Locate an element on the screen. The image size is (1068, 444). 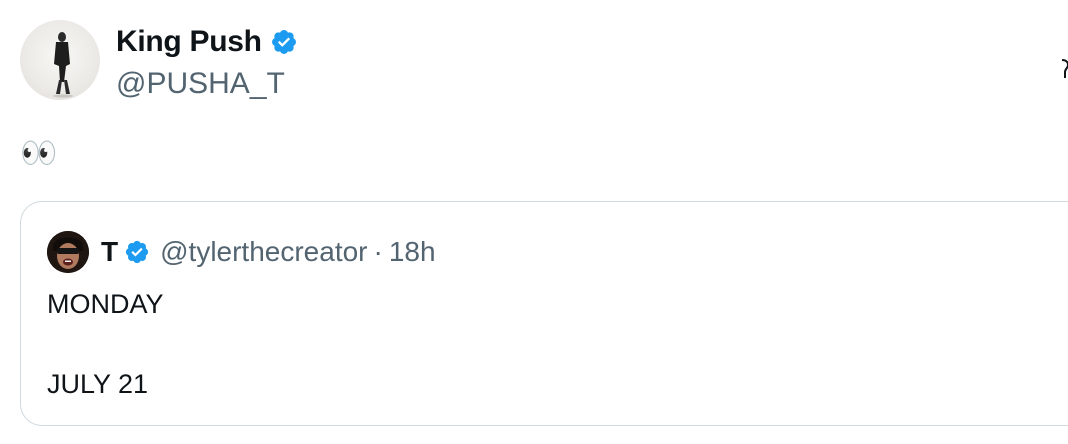
person-standing-avatar-icon is located at coordinates (63, 65).